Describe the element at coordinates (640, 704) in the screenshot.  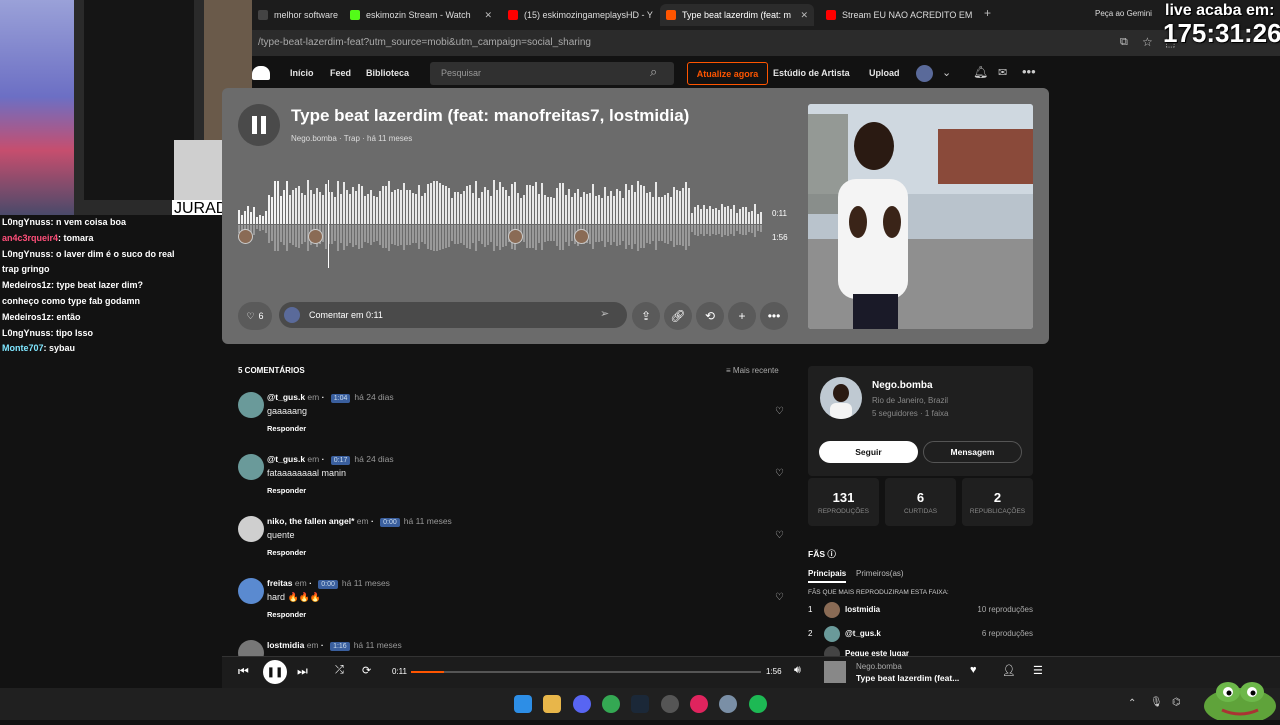
I see `steam-icon` at that location.